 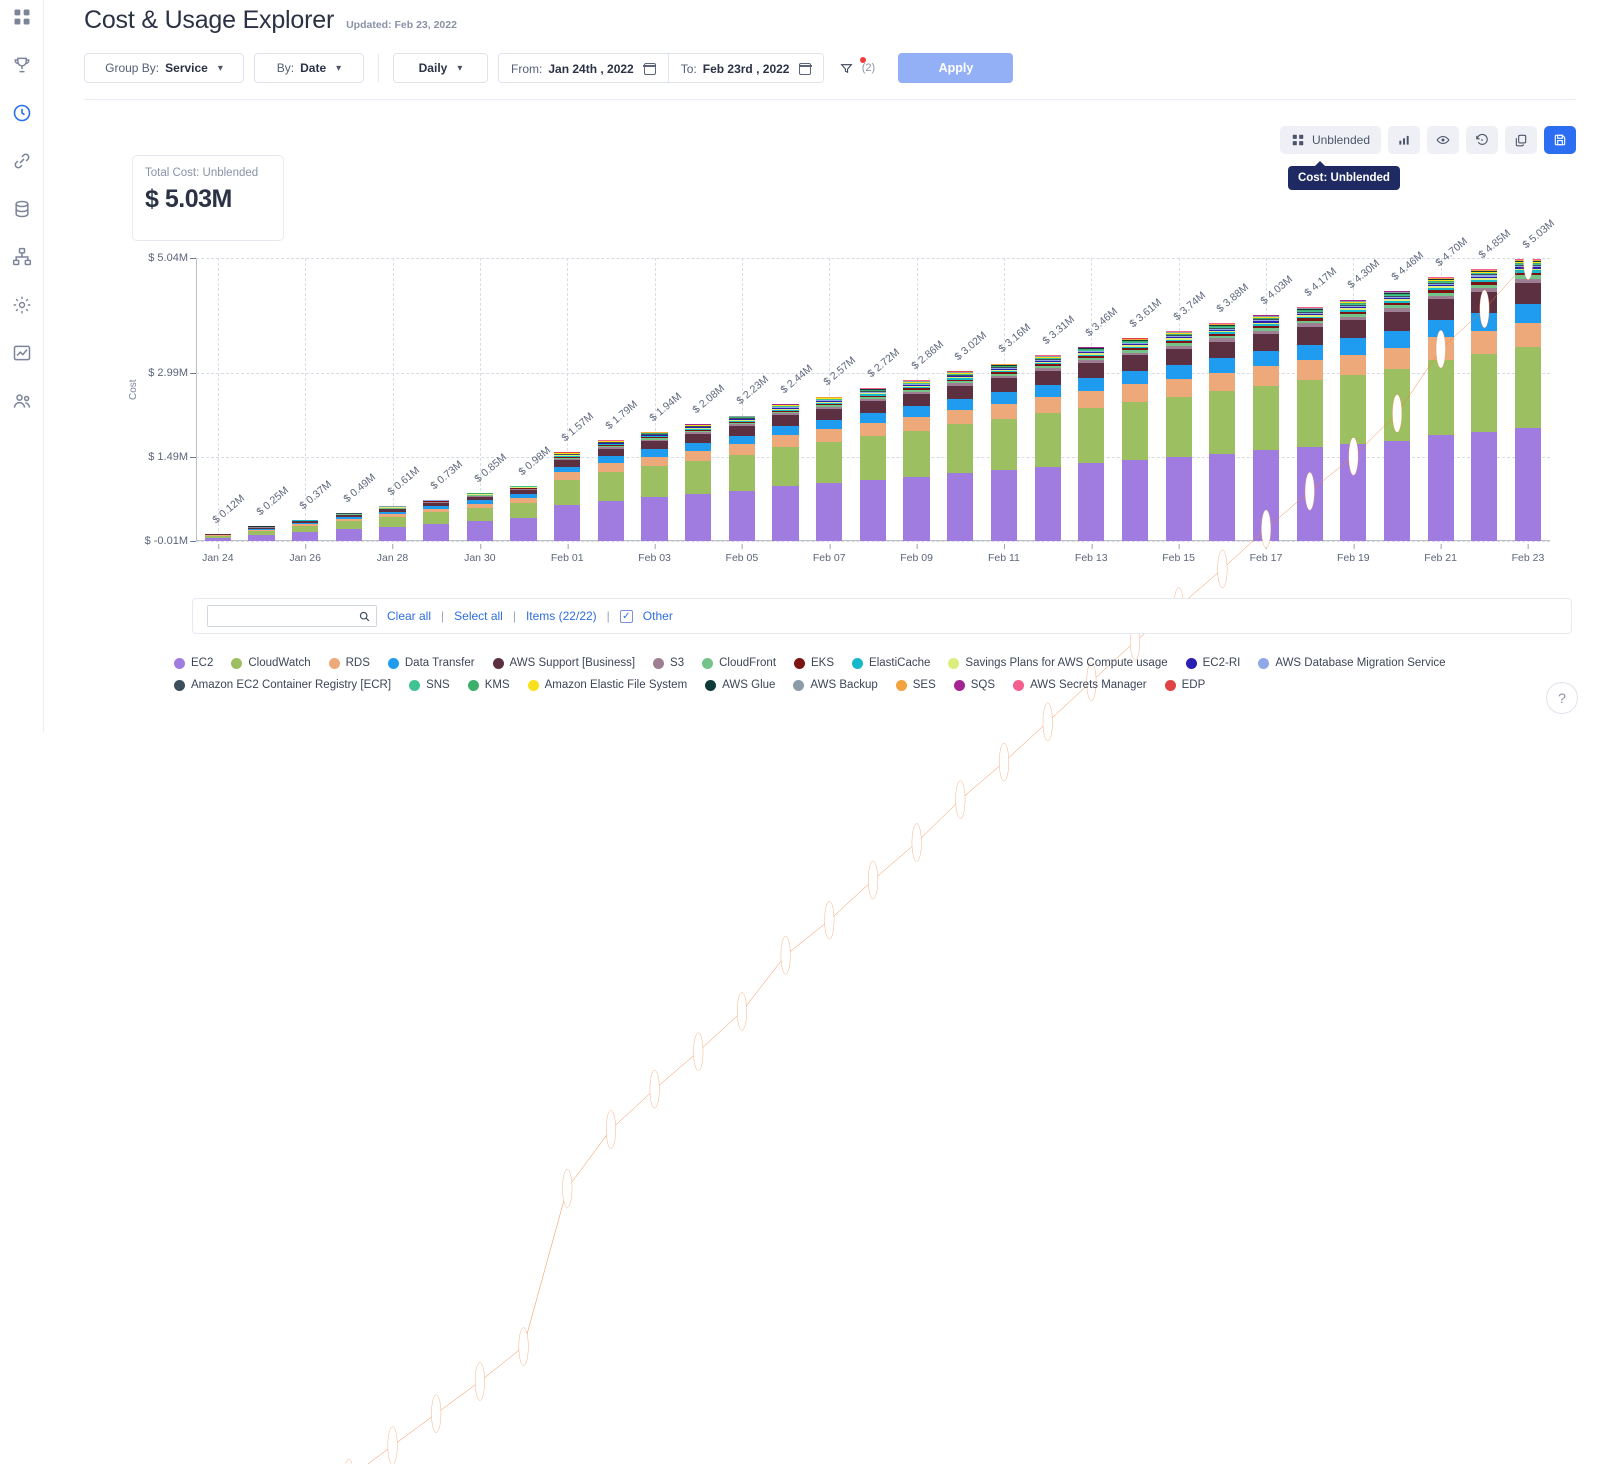 What do you see at coordinates (478, 616) in the screenshot?
I see `select-all-link: Select all` at bounding box center [478, 616].